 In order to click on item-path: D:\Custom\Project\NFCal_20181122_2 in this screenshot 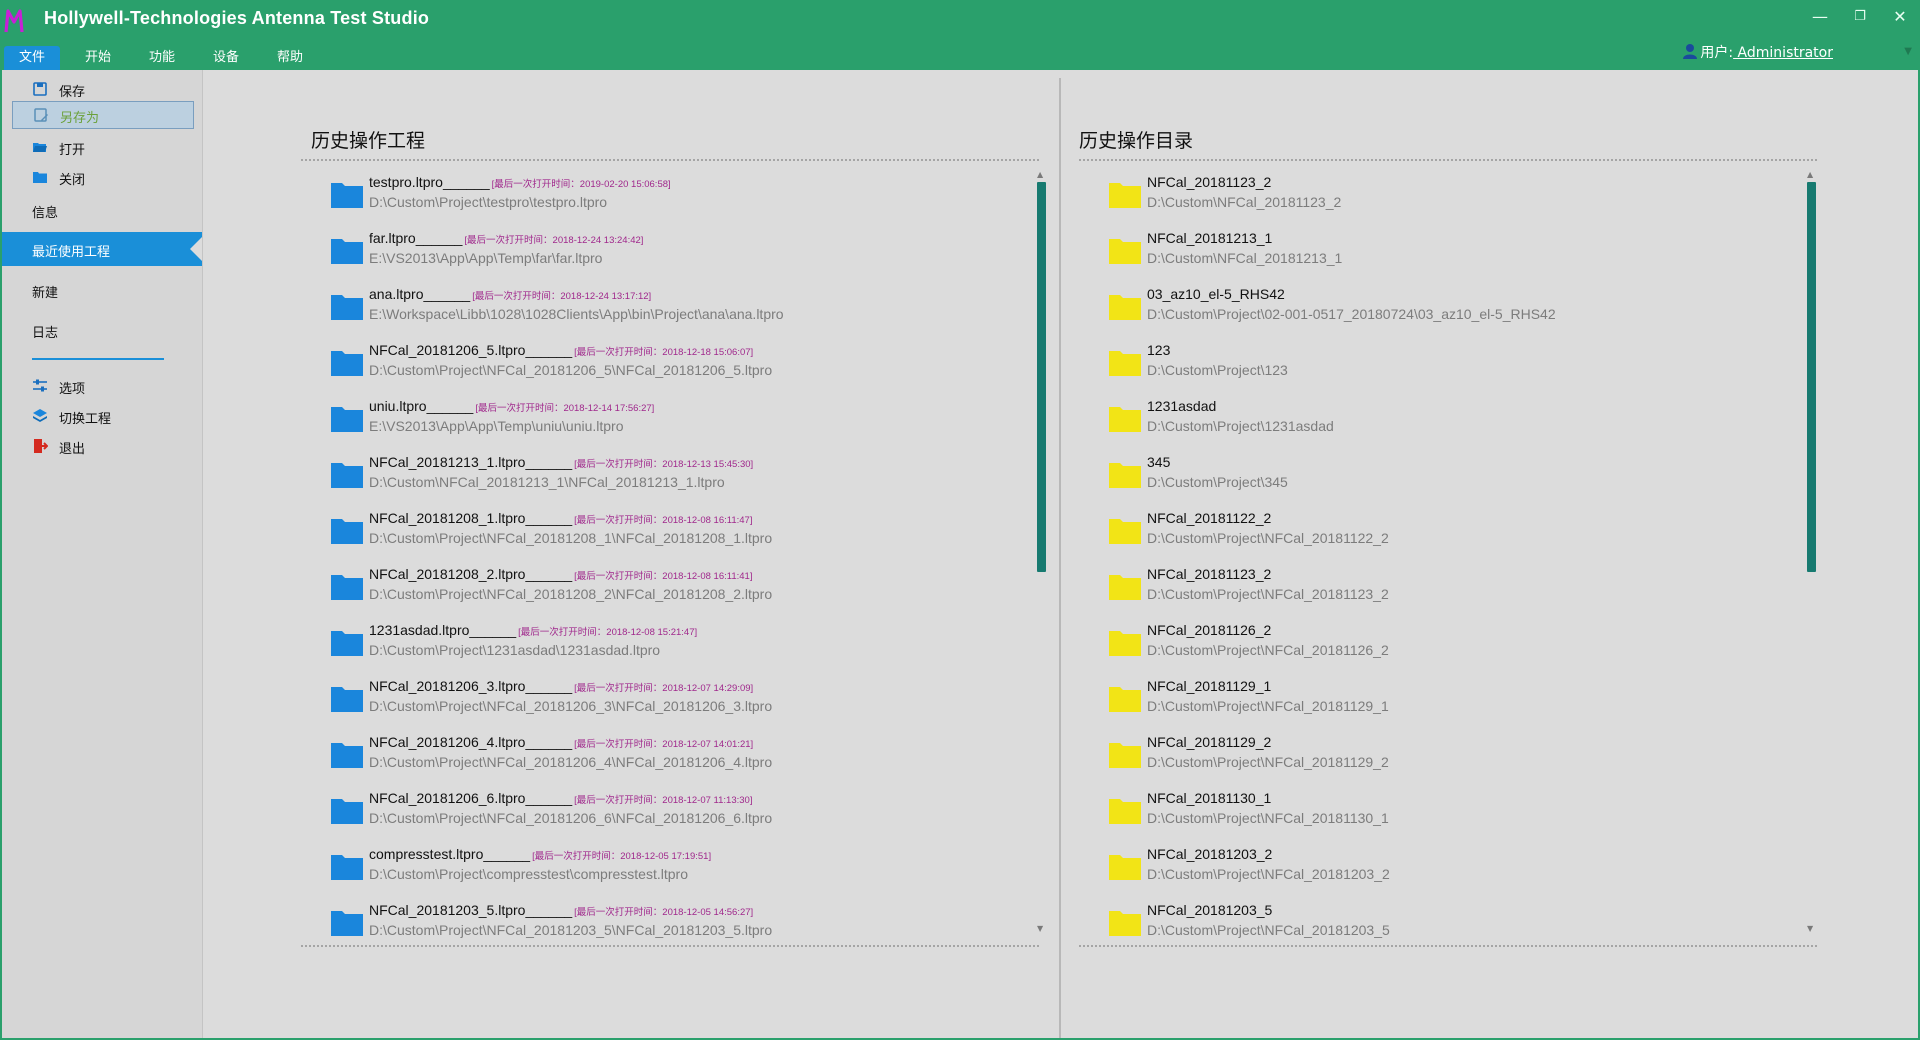, I will do `click(1268, 538)`.